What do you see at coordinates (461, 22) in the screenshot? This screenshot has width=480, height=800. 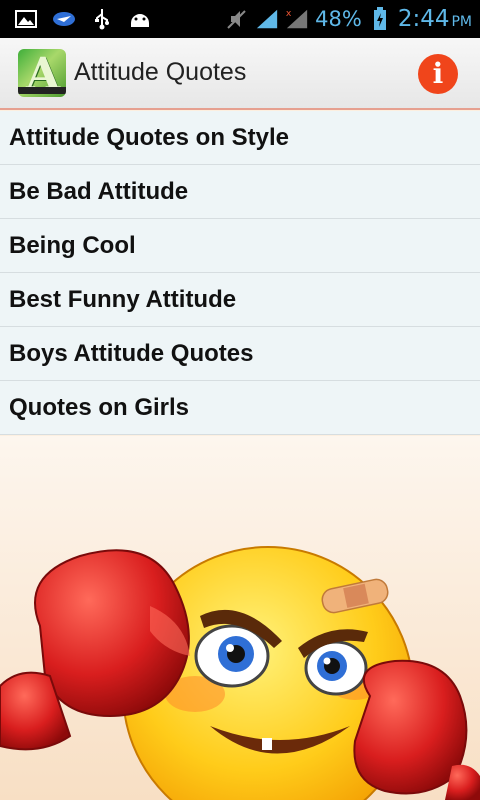 I see `clock-ampm: PM` at bounding box center [461, 22].